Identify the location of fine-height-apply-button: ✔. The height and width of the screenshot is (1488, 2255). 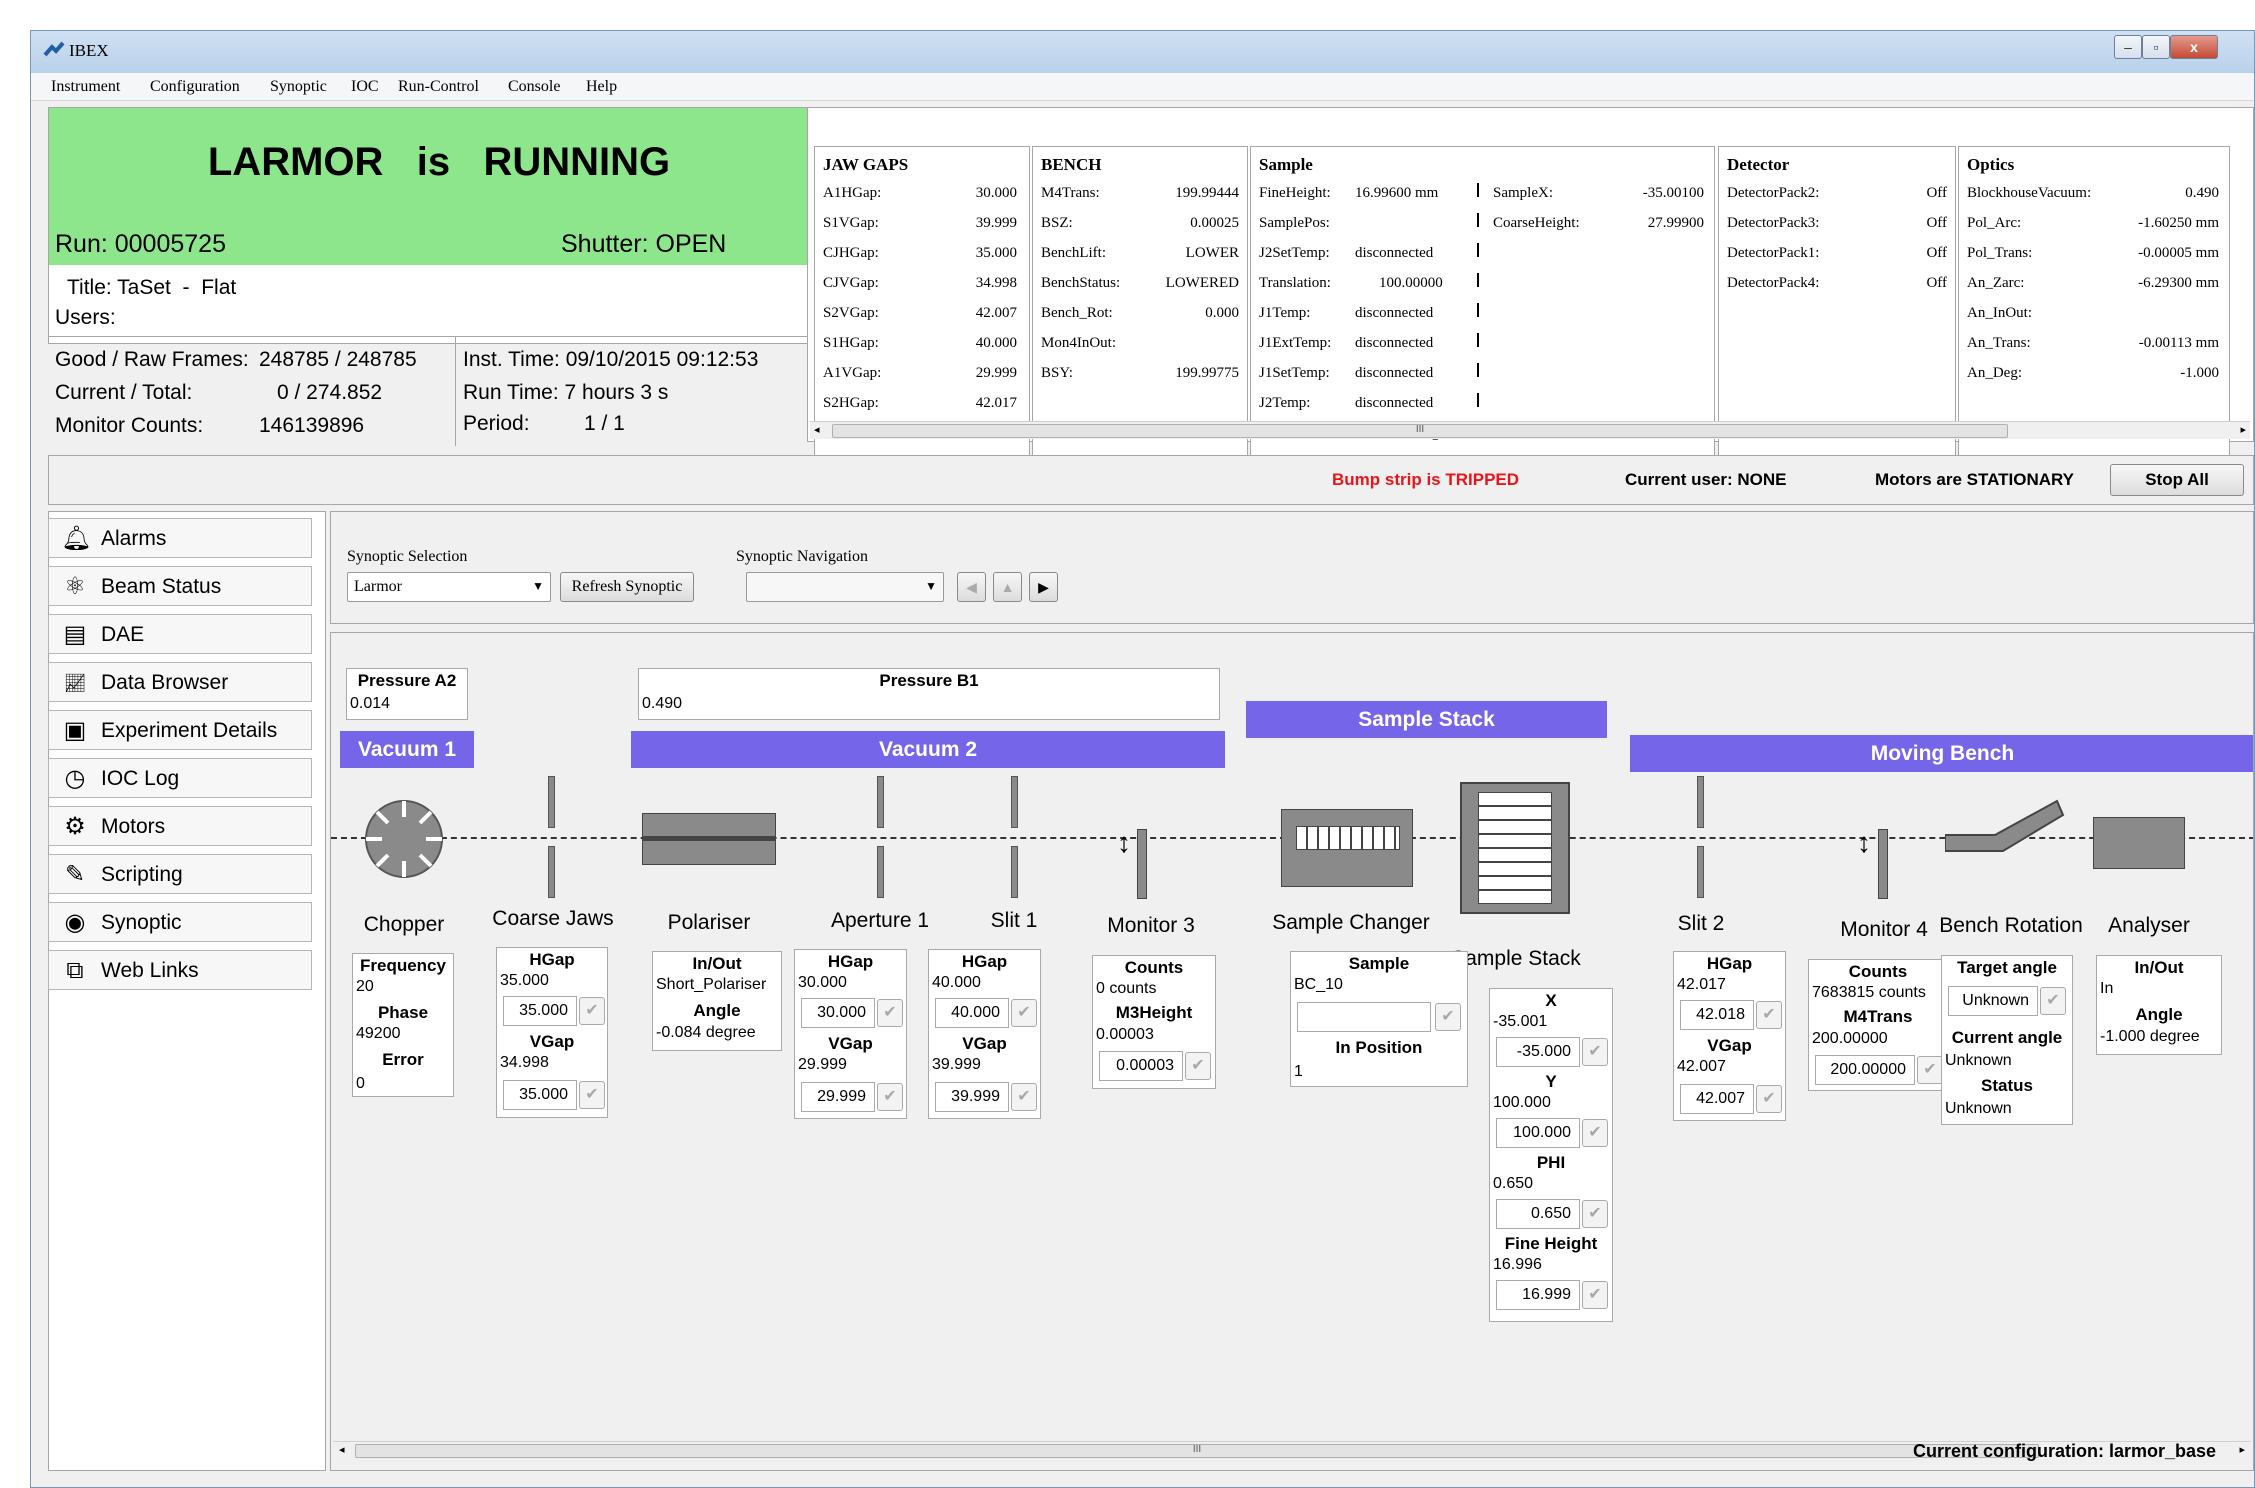
(1595, 1295).